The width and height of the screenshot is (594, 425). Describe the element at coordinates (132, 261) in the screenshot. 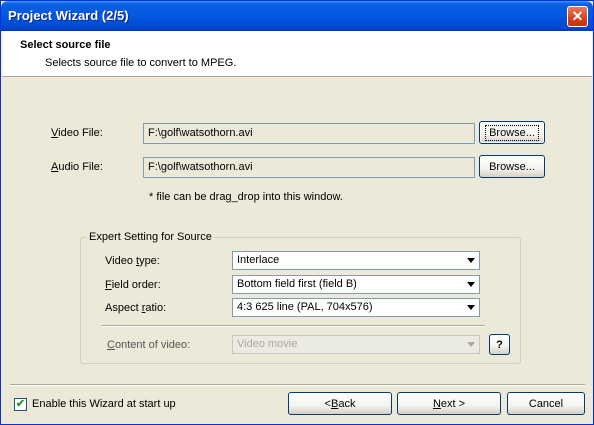

I see `video-type-label: Video type:` at that location.